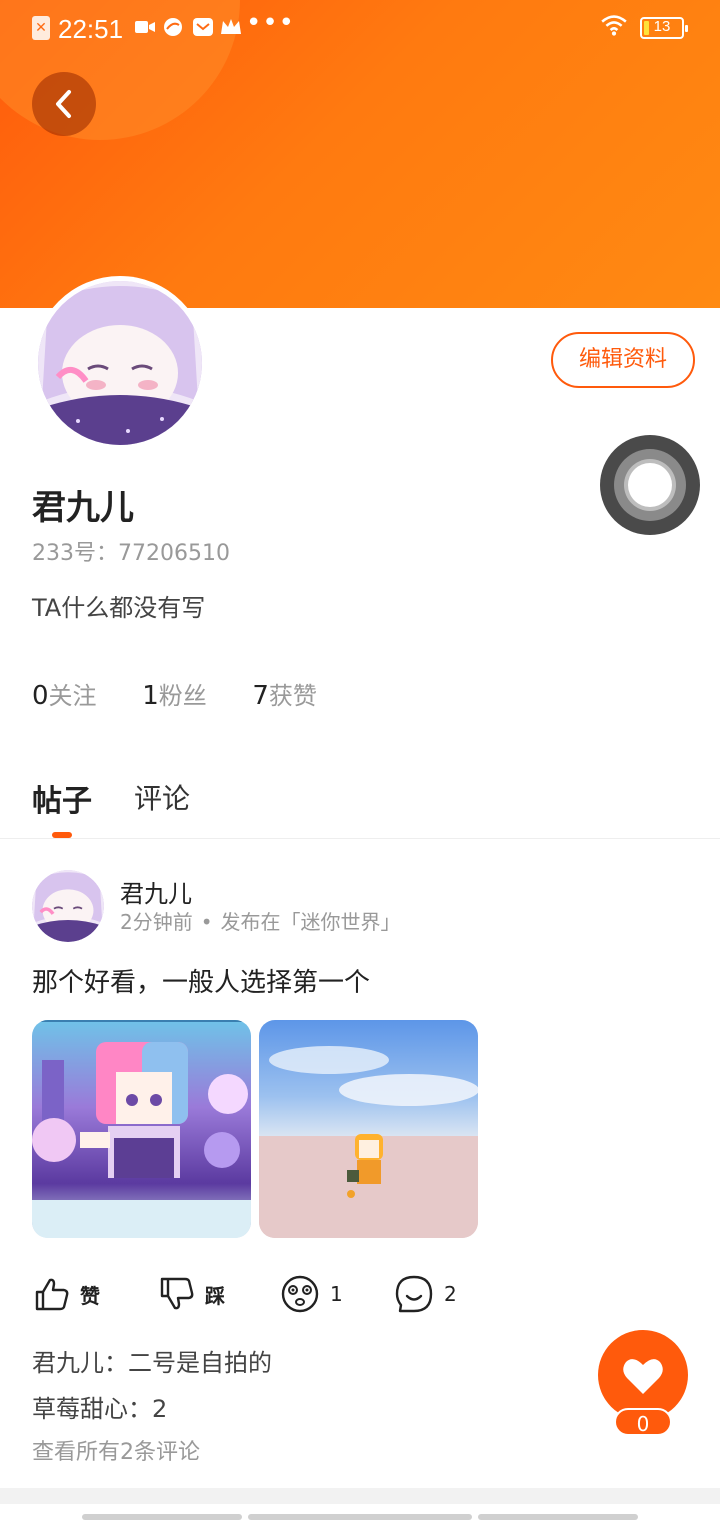 The image size is (720, 1520). I want to click on battery-icon: 13, so click(664, 28).